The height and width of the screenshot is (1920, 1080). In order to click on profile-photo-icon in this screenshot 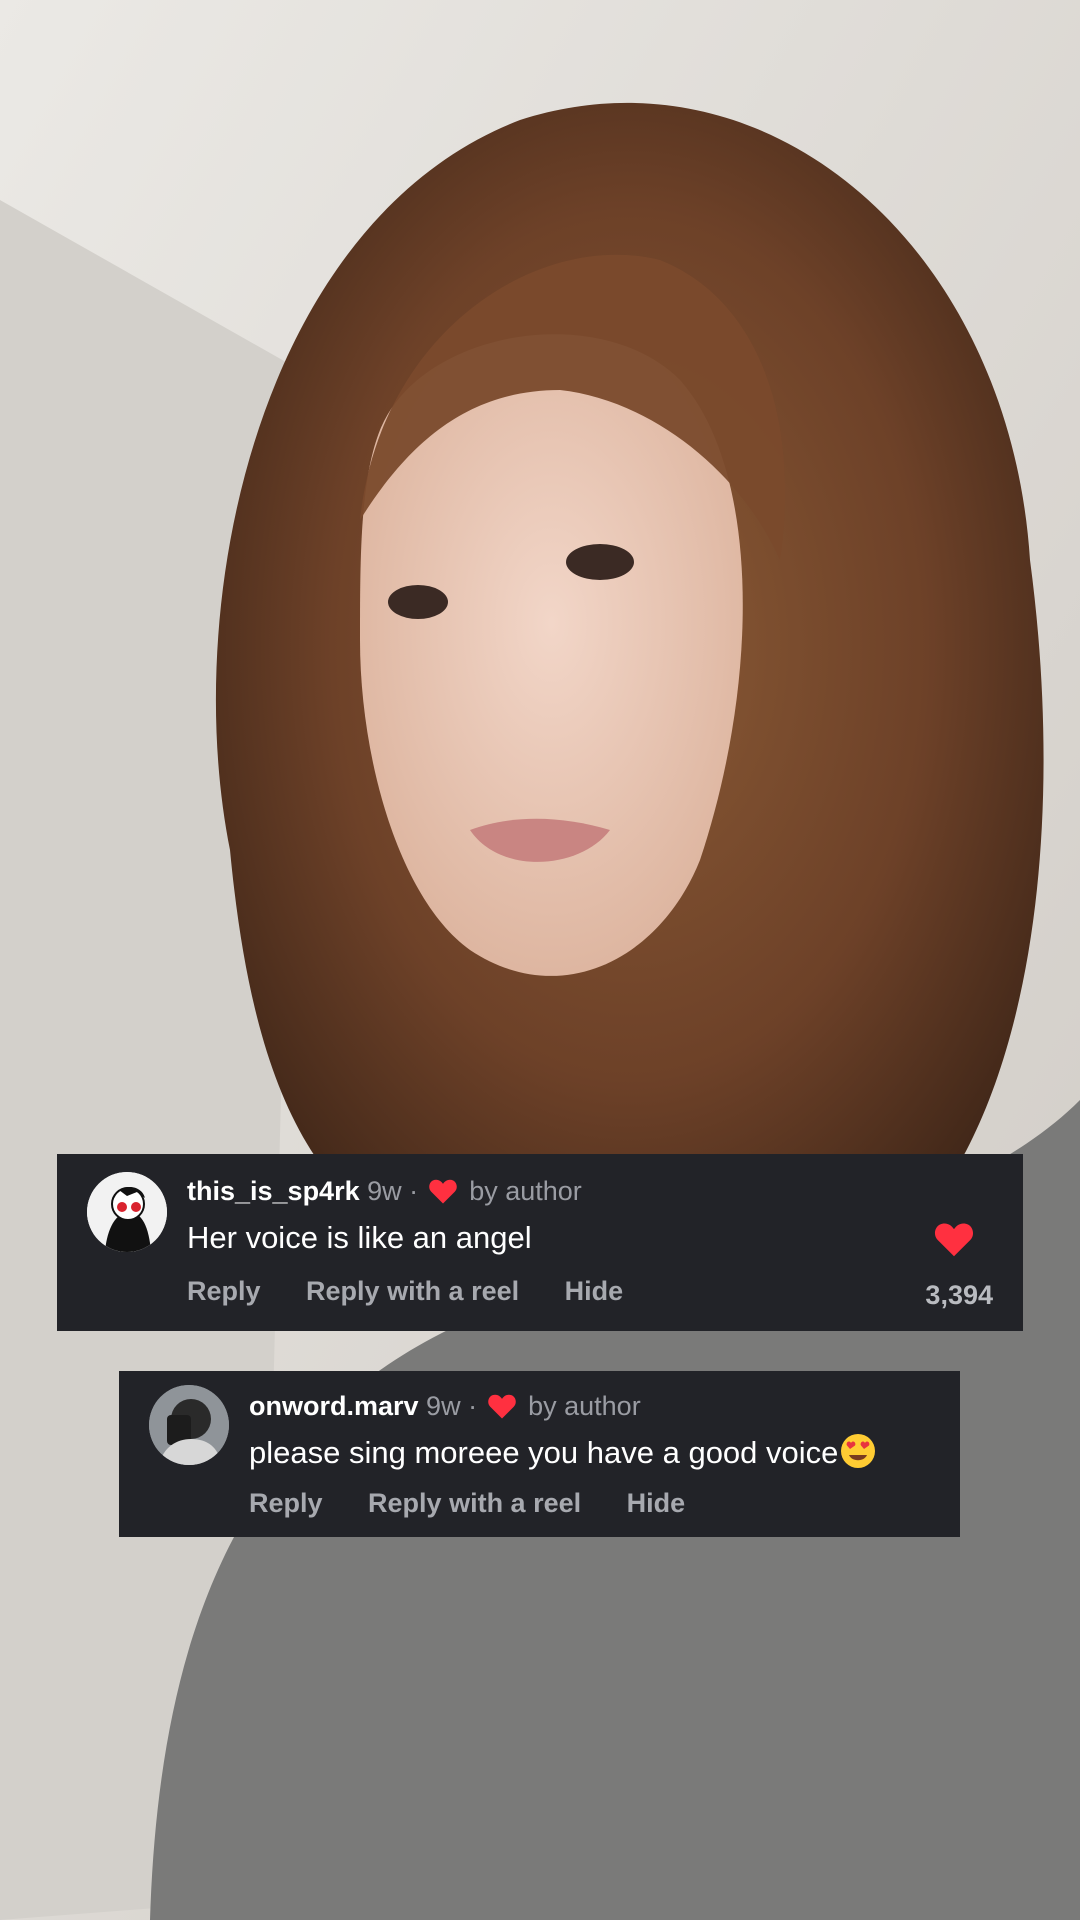, I will do `click(189, 1425)`.